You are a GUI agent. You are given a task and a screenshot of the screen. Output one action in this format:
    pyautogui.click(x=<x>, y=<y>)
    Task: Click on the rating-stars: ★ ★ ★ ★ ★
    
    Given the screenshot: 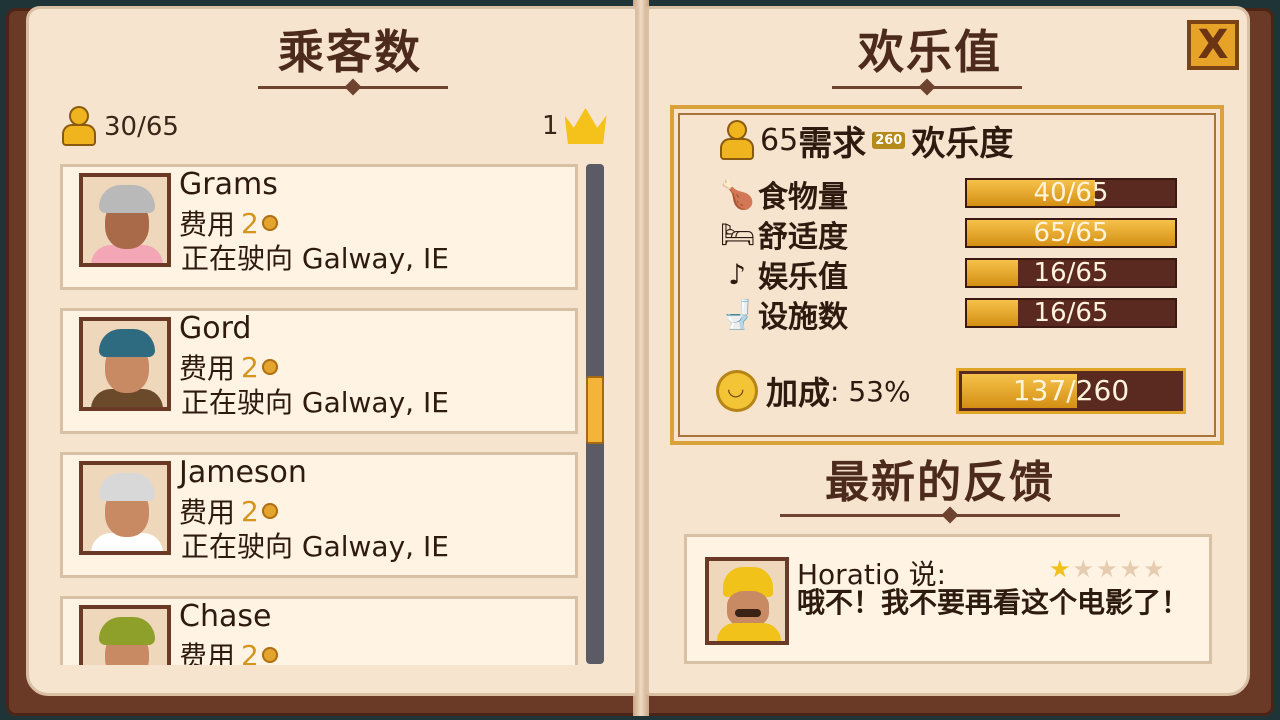 What is the action you would take?
    pyautogui.click(x=1108, y=569)
    